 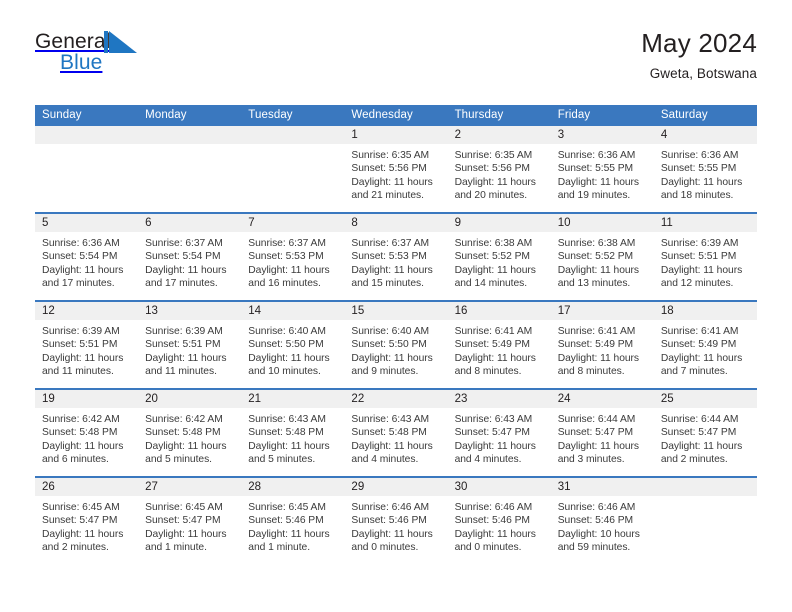 What do you see at coordinates (396, 115) in the screenshot?
I see `weekday-header-wednesday: Wednesday` at bounding box center [396, 115].